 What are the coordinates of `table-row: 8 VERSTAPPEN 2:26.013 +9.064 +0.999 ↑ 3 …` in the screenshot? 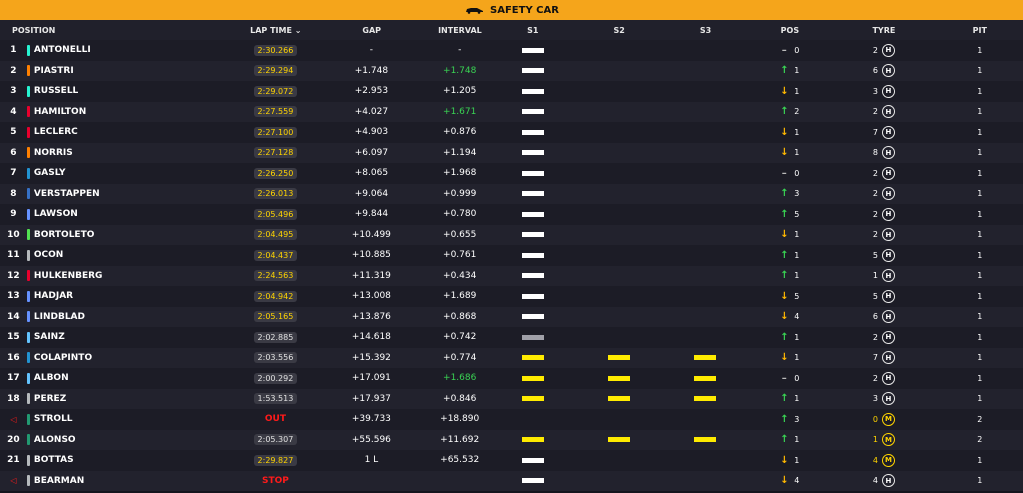 It's located at (511, 193).